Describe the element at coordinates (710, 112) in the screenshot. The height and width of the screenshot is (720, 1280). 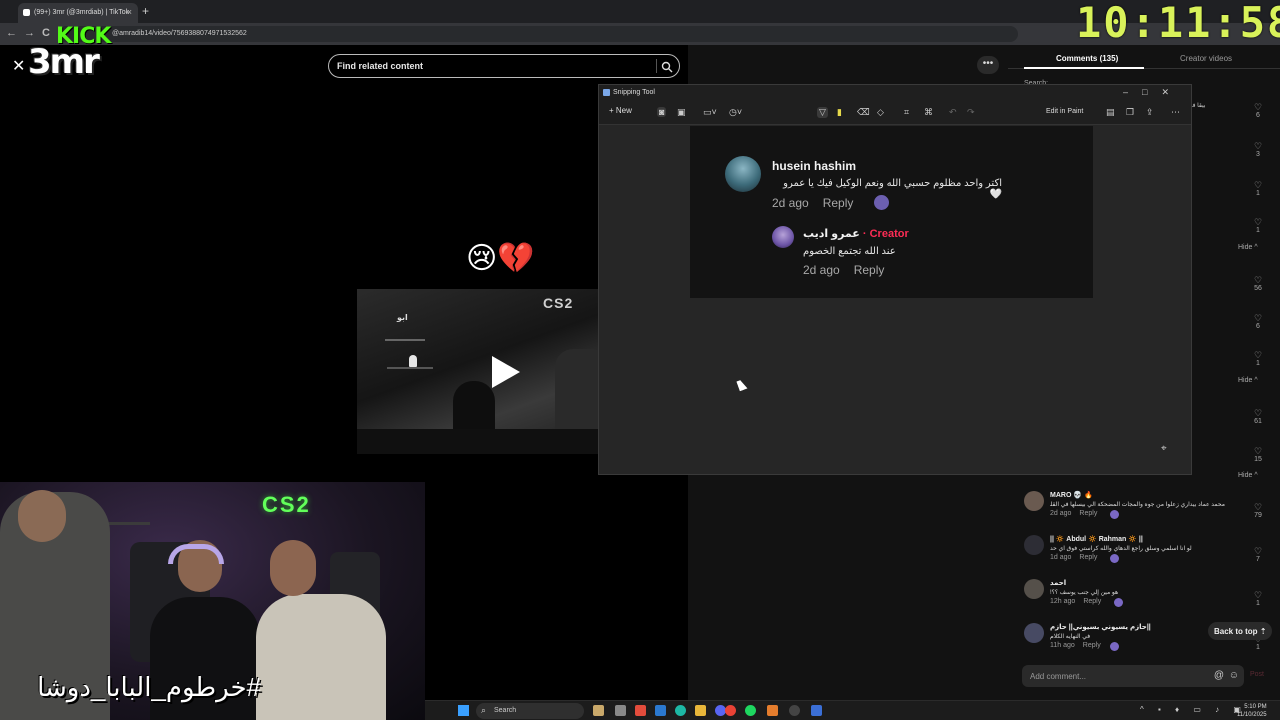
I see `snip-shape-icon: ▭˅` at that location.